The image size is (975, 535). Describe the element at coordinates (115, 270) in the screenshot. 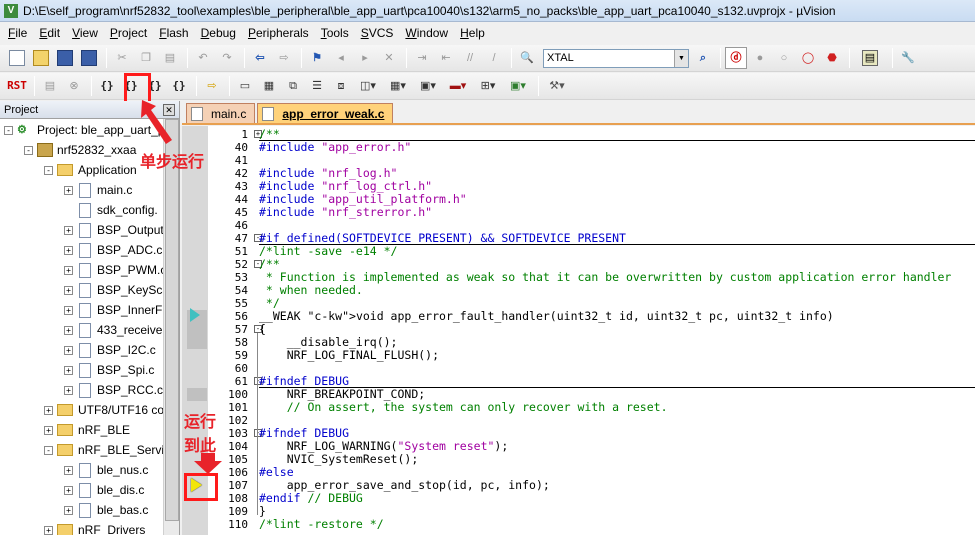

I see `tree-item: + BSP_PWM.c` at that location.